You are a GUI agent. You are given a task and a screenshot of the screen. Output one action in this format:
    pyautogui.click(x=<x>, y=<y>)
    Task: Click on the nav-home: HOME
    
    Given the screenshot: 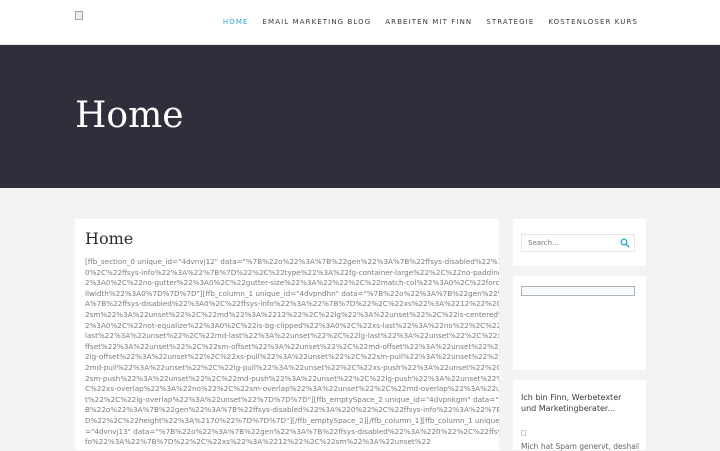 What is the action you would take?
    pyautogui.click(x=236, y=22)
    